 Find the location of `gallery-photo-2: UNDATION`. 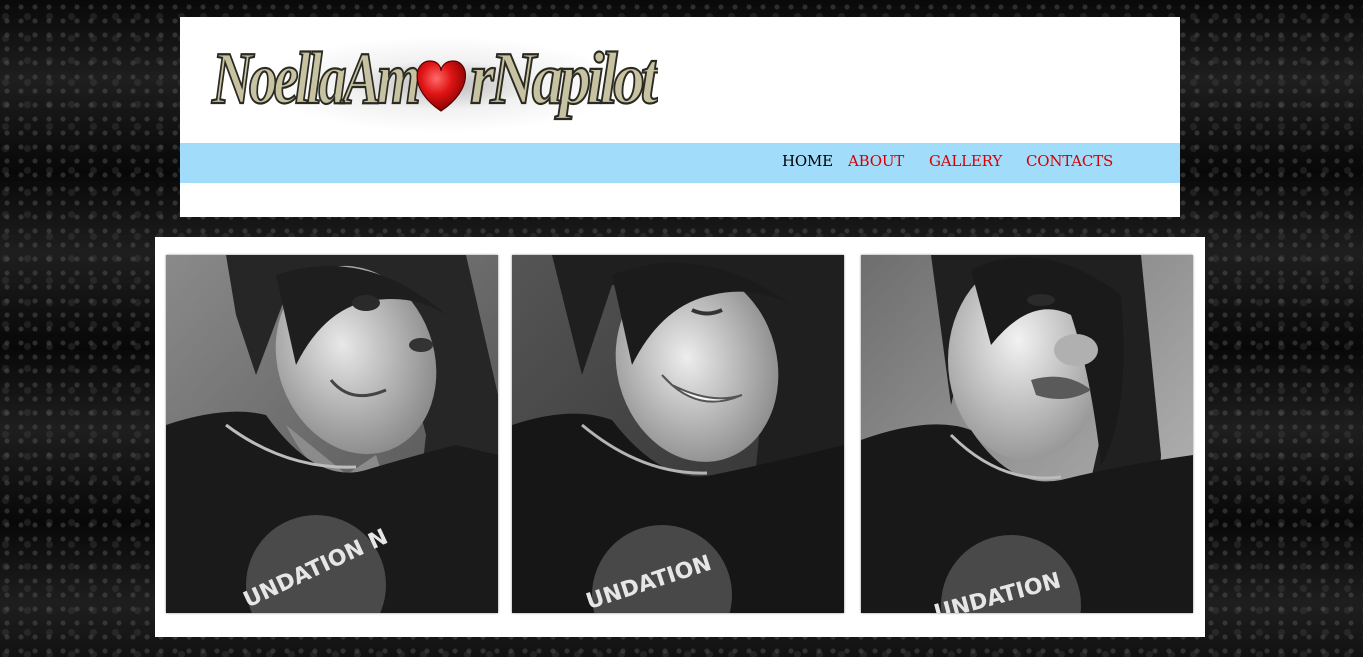

gallery-photo-2: UNDATION is located at coordinates (678, 434).